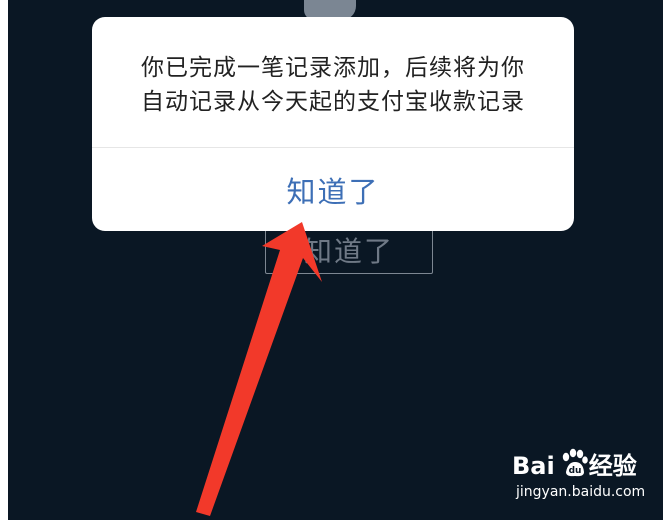 This screenshot has width=670, height=520. What do you see at coordinates (575, 462) in the screenshot?
I see `baidu-paw-icon: du` at bounding box center [575, 462].